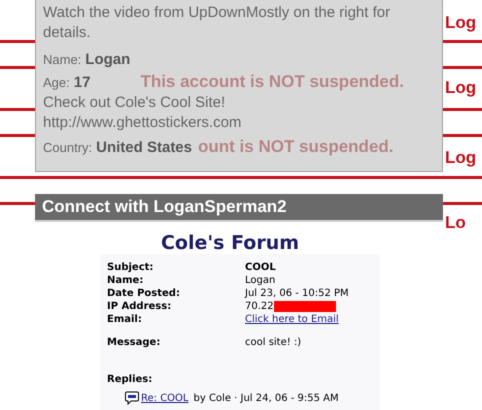  Describe the element at coordinates (297, 293) in the screenshot. I see `post-value: Jul 23, 06 - 10:52 PM` at that location.